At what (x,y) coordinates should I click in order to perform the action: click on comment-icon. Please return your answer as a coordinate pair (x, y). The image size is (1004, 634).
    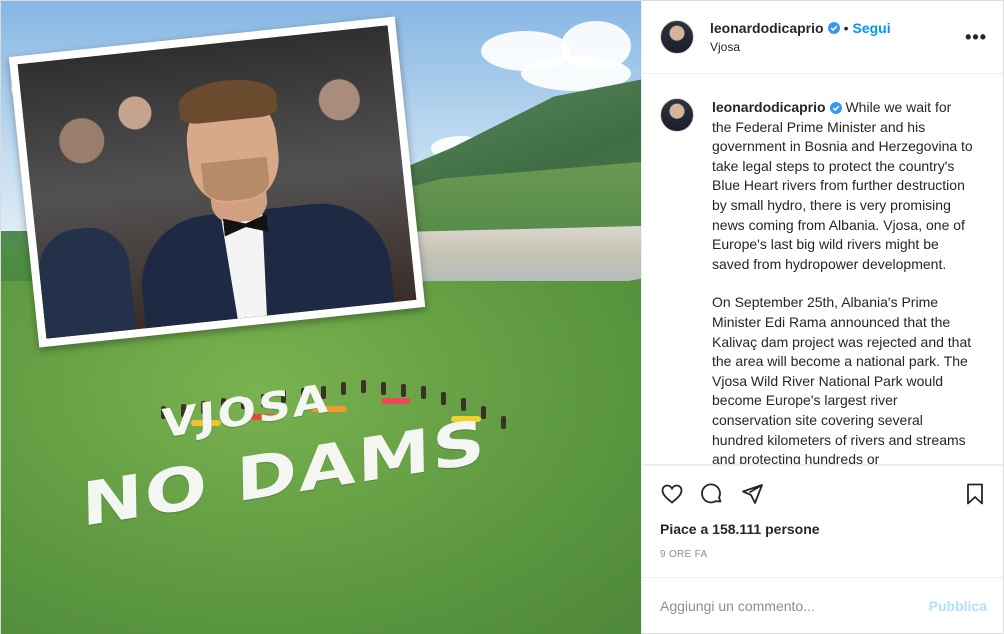
    Looking at the image, I should click on (712, 494).